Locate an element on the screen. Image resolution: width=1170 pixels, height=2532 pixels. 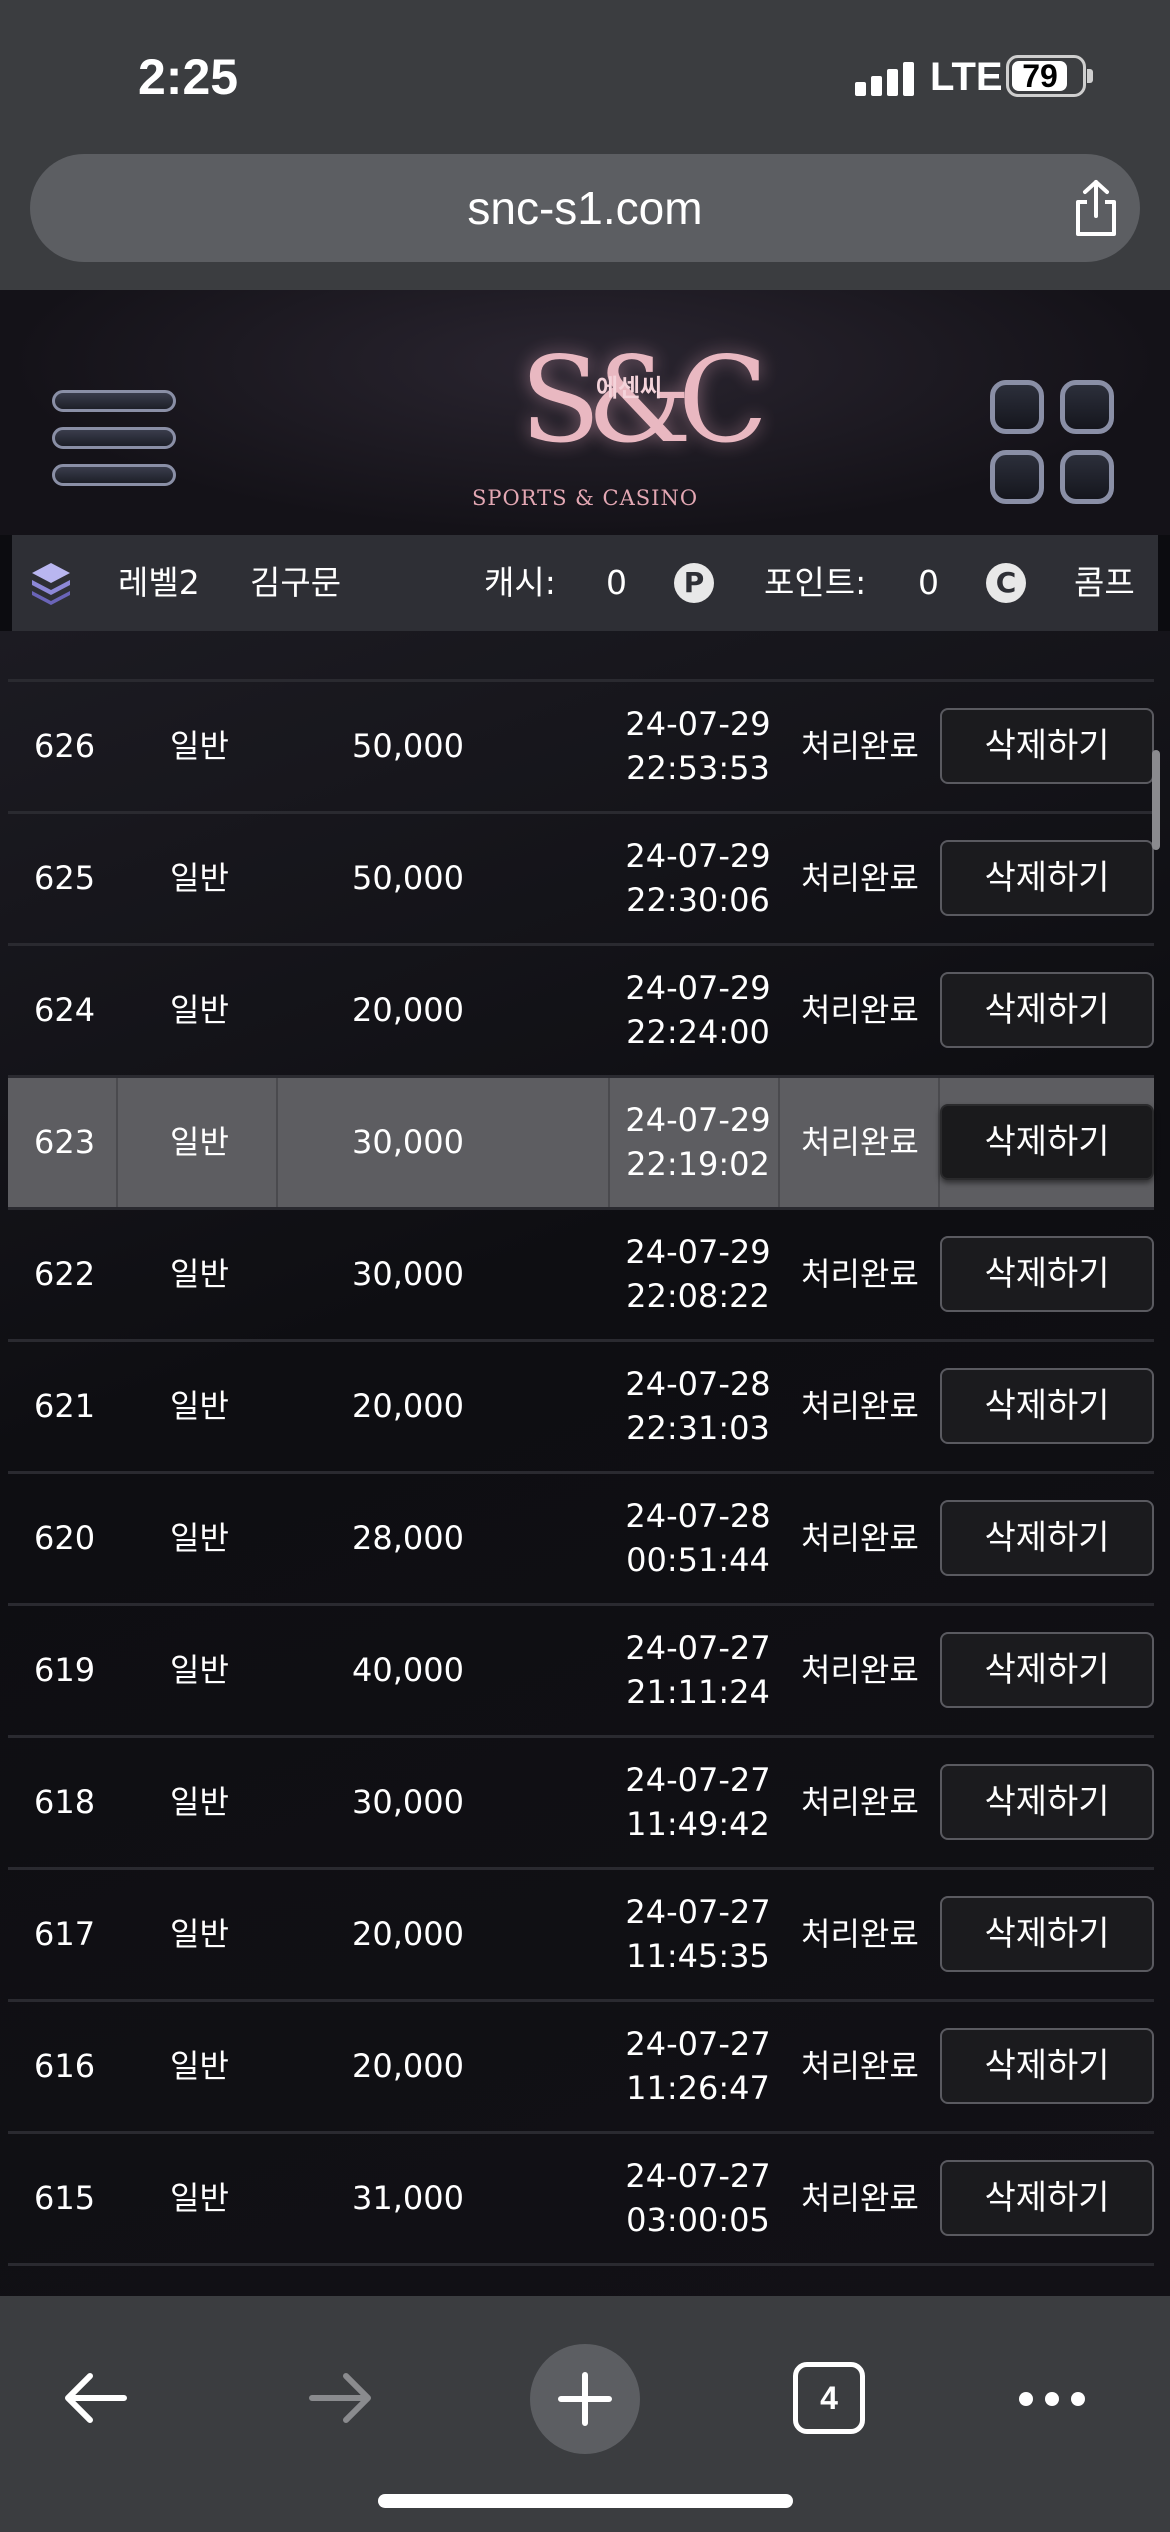
table-row: 617 일반 20,000 24-07-27 11:45:35 처리완료 삭제하기 is located at coordinates (581, 1933).